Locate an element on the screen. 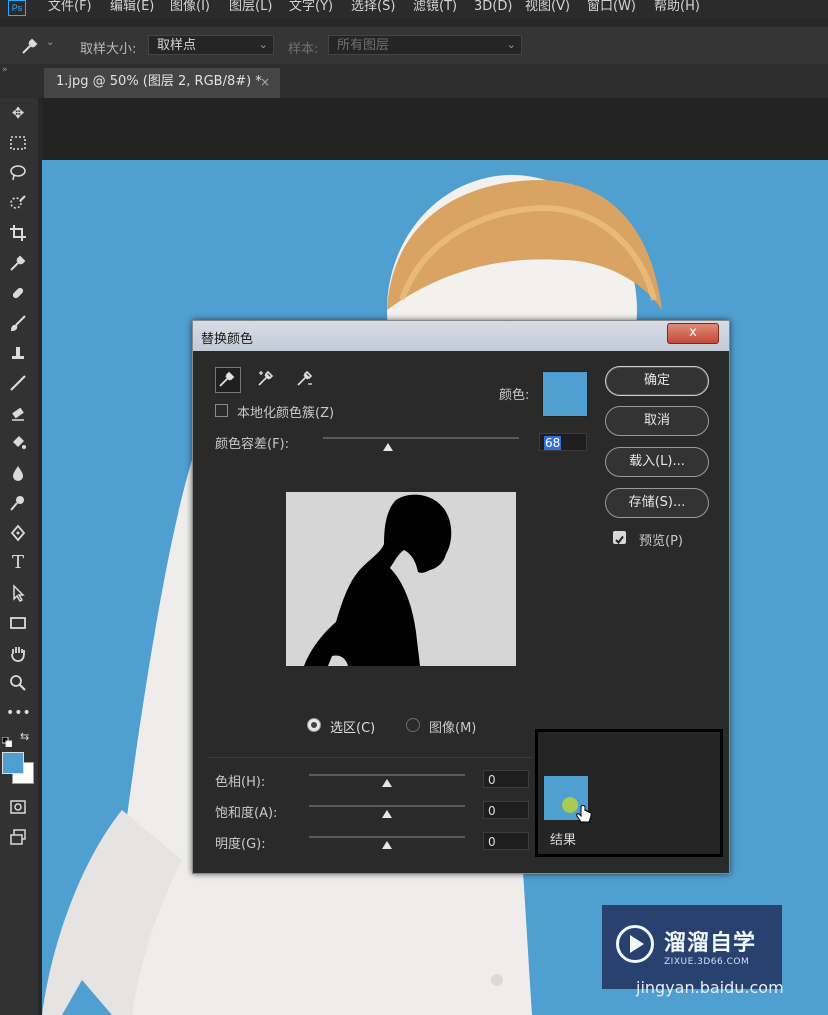 The image size is (828, 1015). preview-checkbox is located at coordinates (619, 538).